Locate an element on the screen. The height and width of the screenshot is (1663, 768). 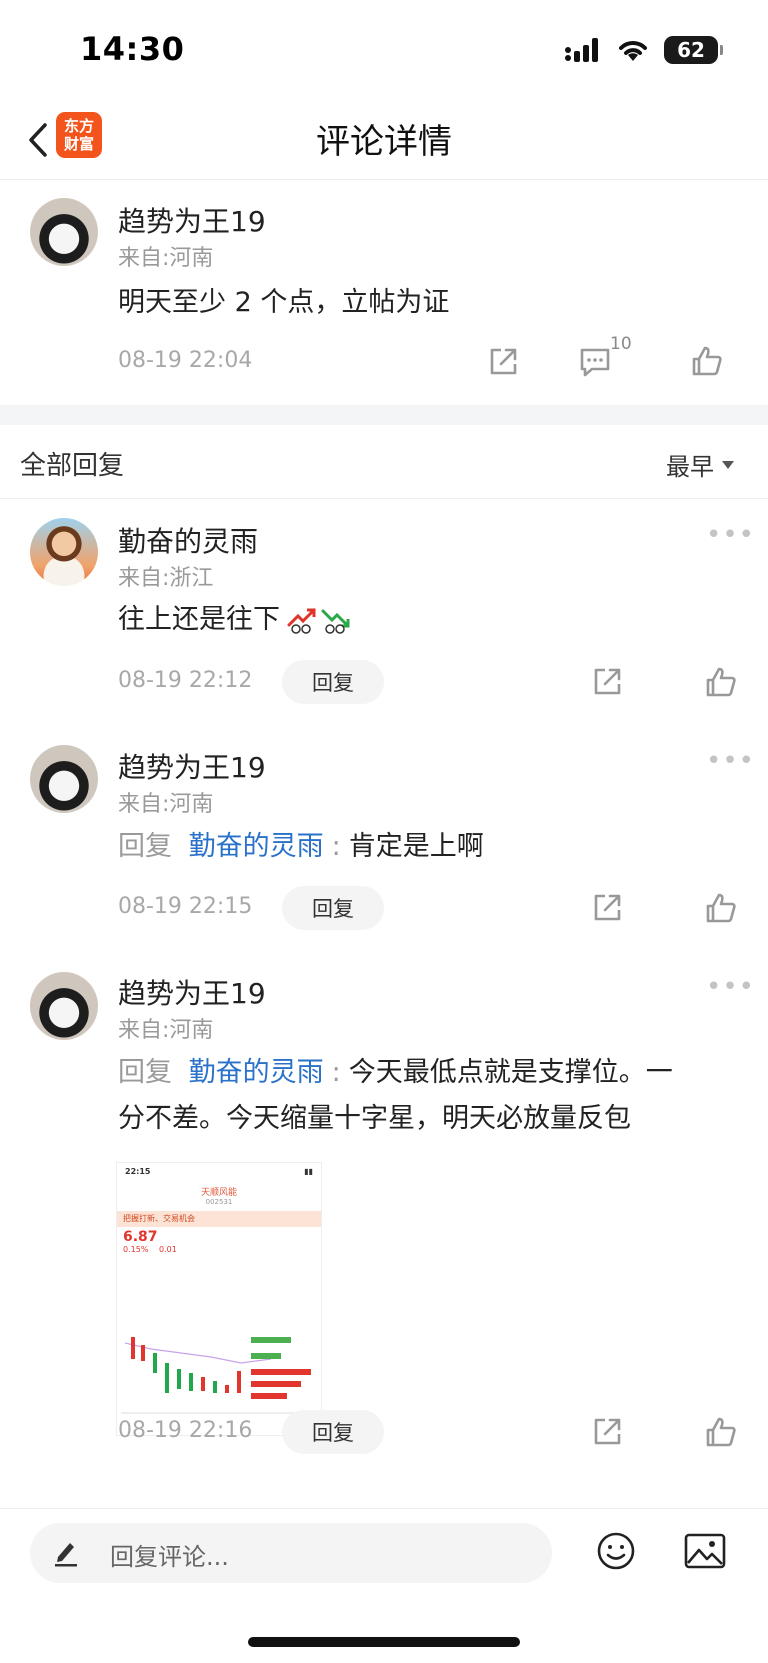
thumb-battery-icon: ▮▮ is located at coordinates (308, 1171).